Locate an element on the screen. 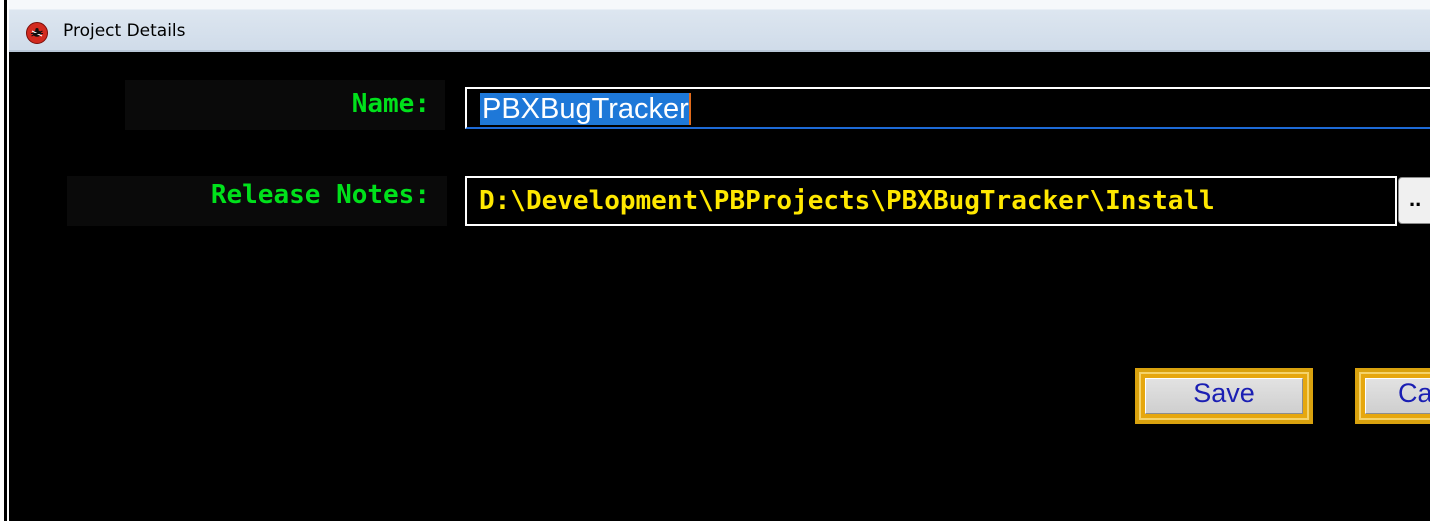 This screenshot has width=1430, height=521. text-caret is located at coordinates (690, 109).